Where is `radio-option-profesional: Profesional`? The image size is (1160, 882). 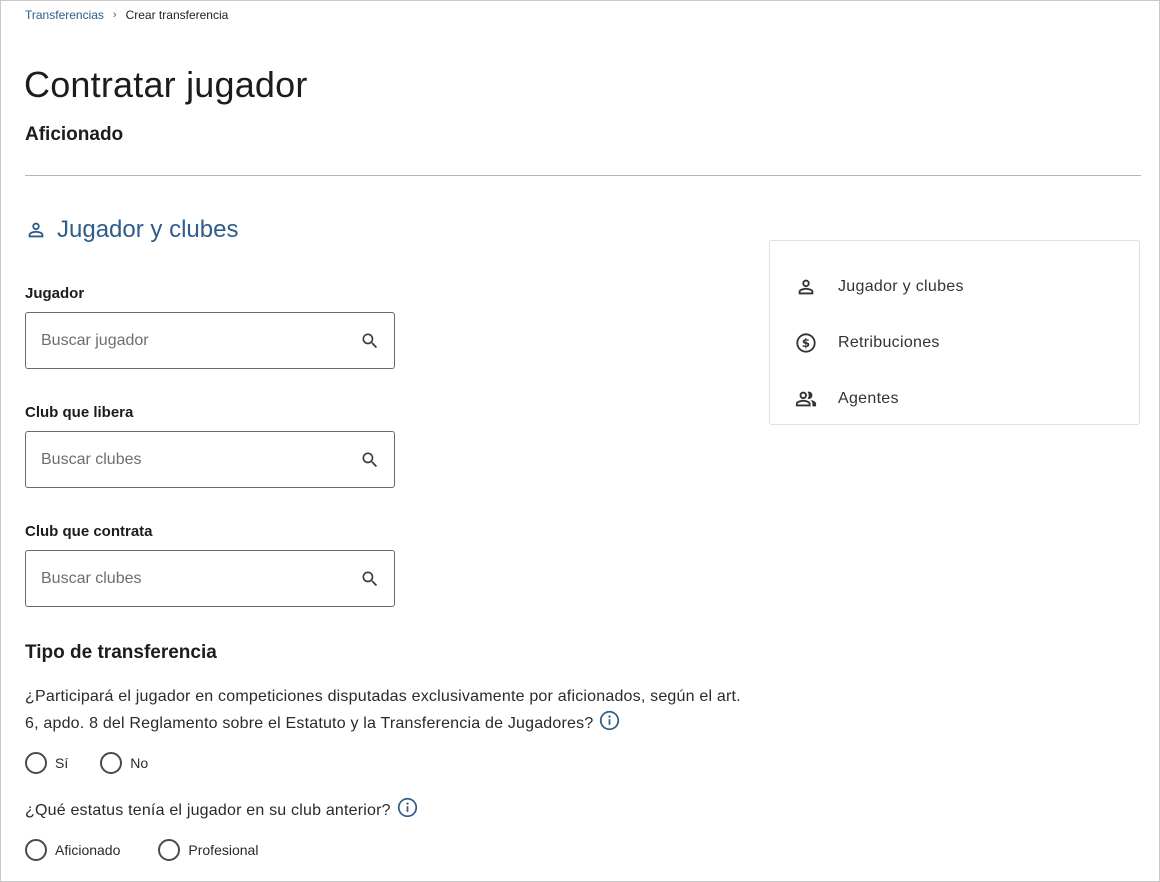 radio-option-profesional: Profesional is located at coordinates (208, 850).